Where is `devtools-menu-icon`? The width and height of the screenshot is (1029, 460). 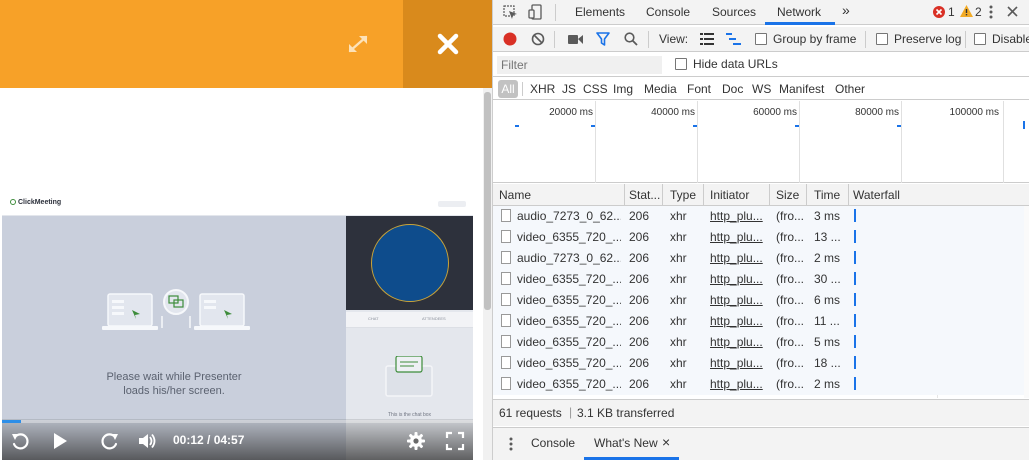
devtools-menu-icon is located at coordinates (991, 12).